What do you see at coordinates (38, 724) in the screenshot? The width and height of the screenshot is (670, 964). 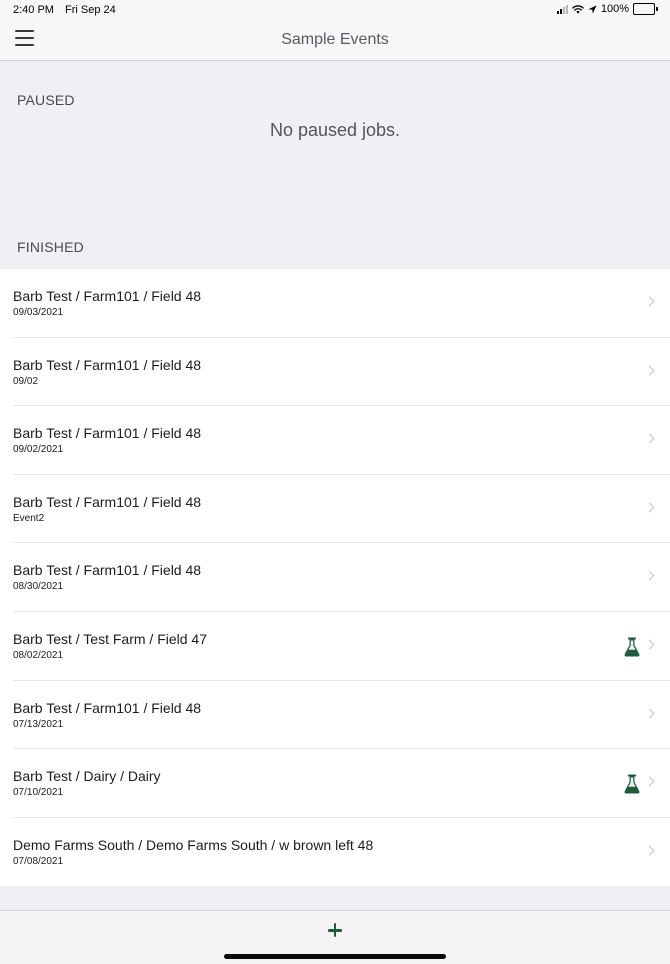 I see `job-subtitle: 07/13/2021` at bounding box center [38, 724].